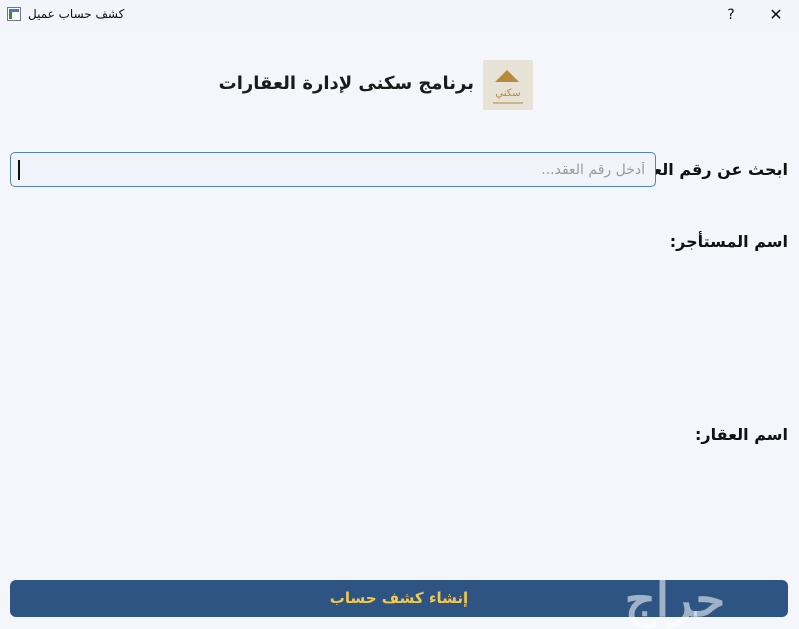 This screenshot has height=629, width=799. What do you see at coordinates (508, 103) in the screenshot?
I see `logo-underline` at bounding box center [508, 103].